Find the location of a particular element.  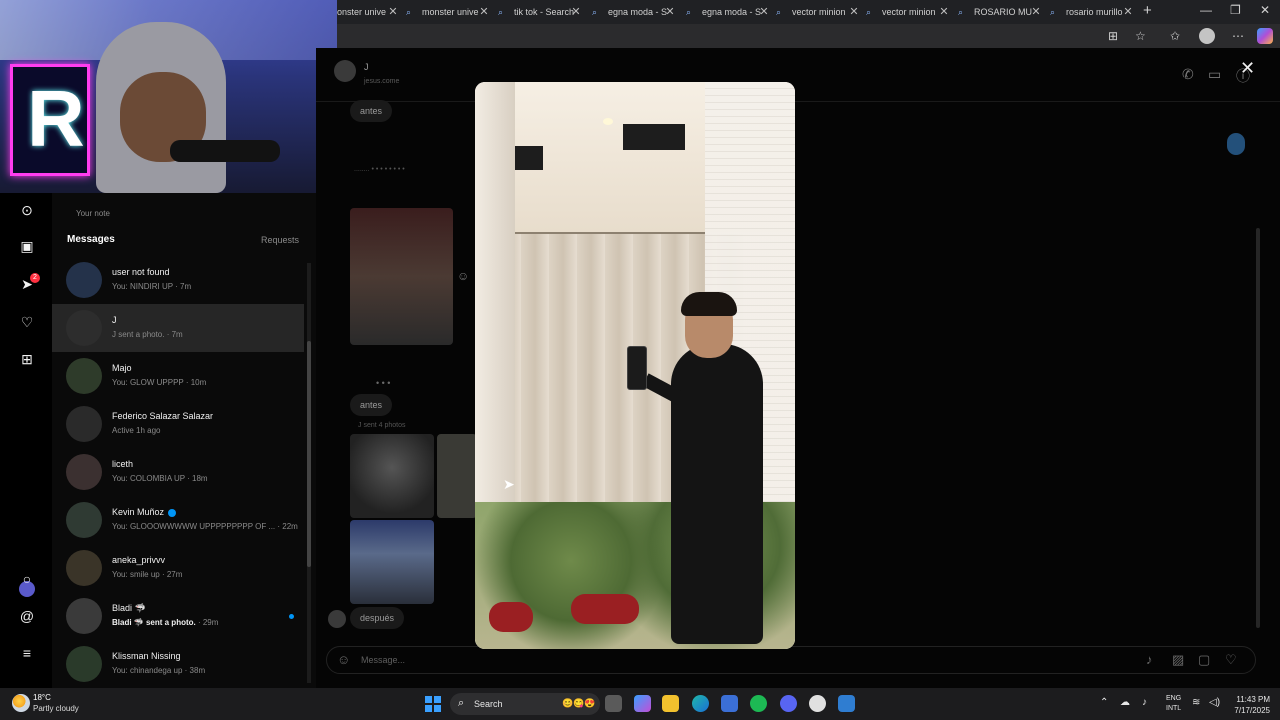

start-button is located at coordinates (433, 704).